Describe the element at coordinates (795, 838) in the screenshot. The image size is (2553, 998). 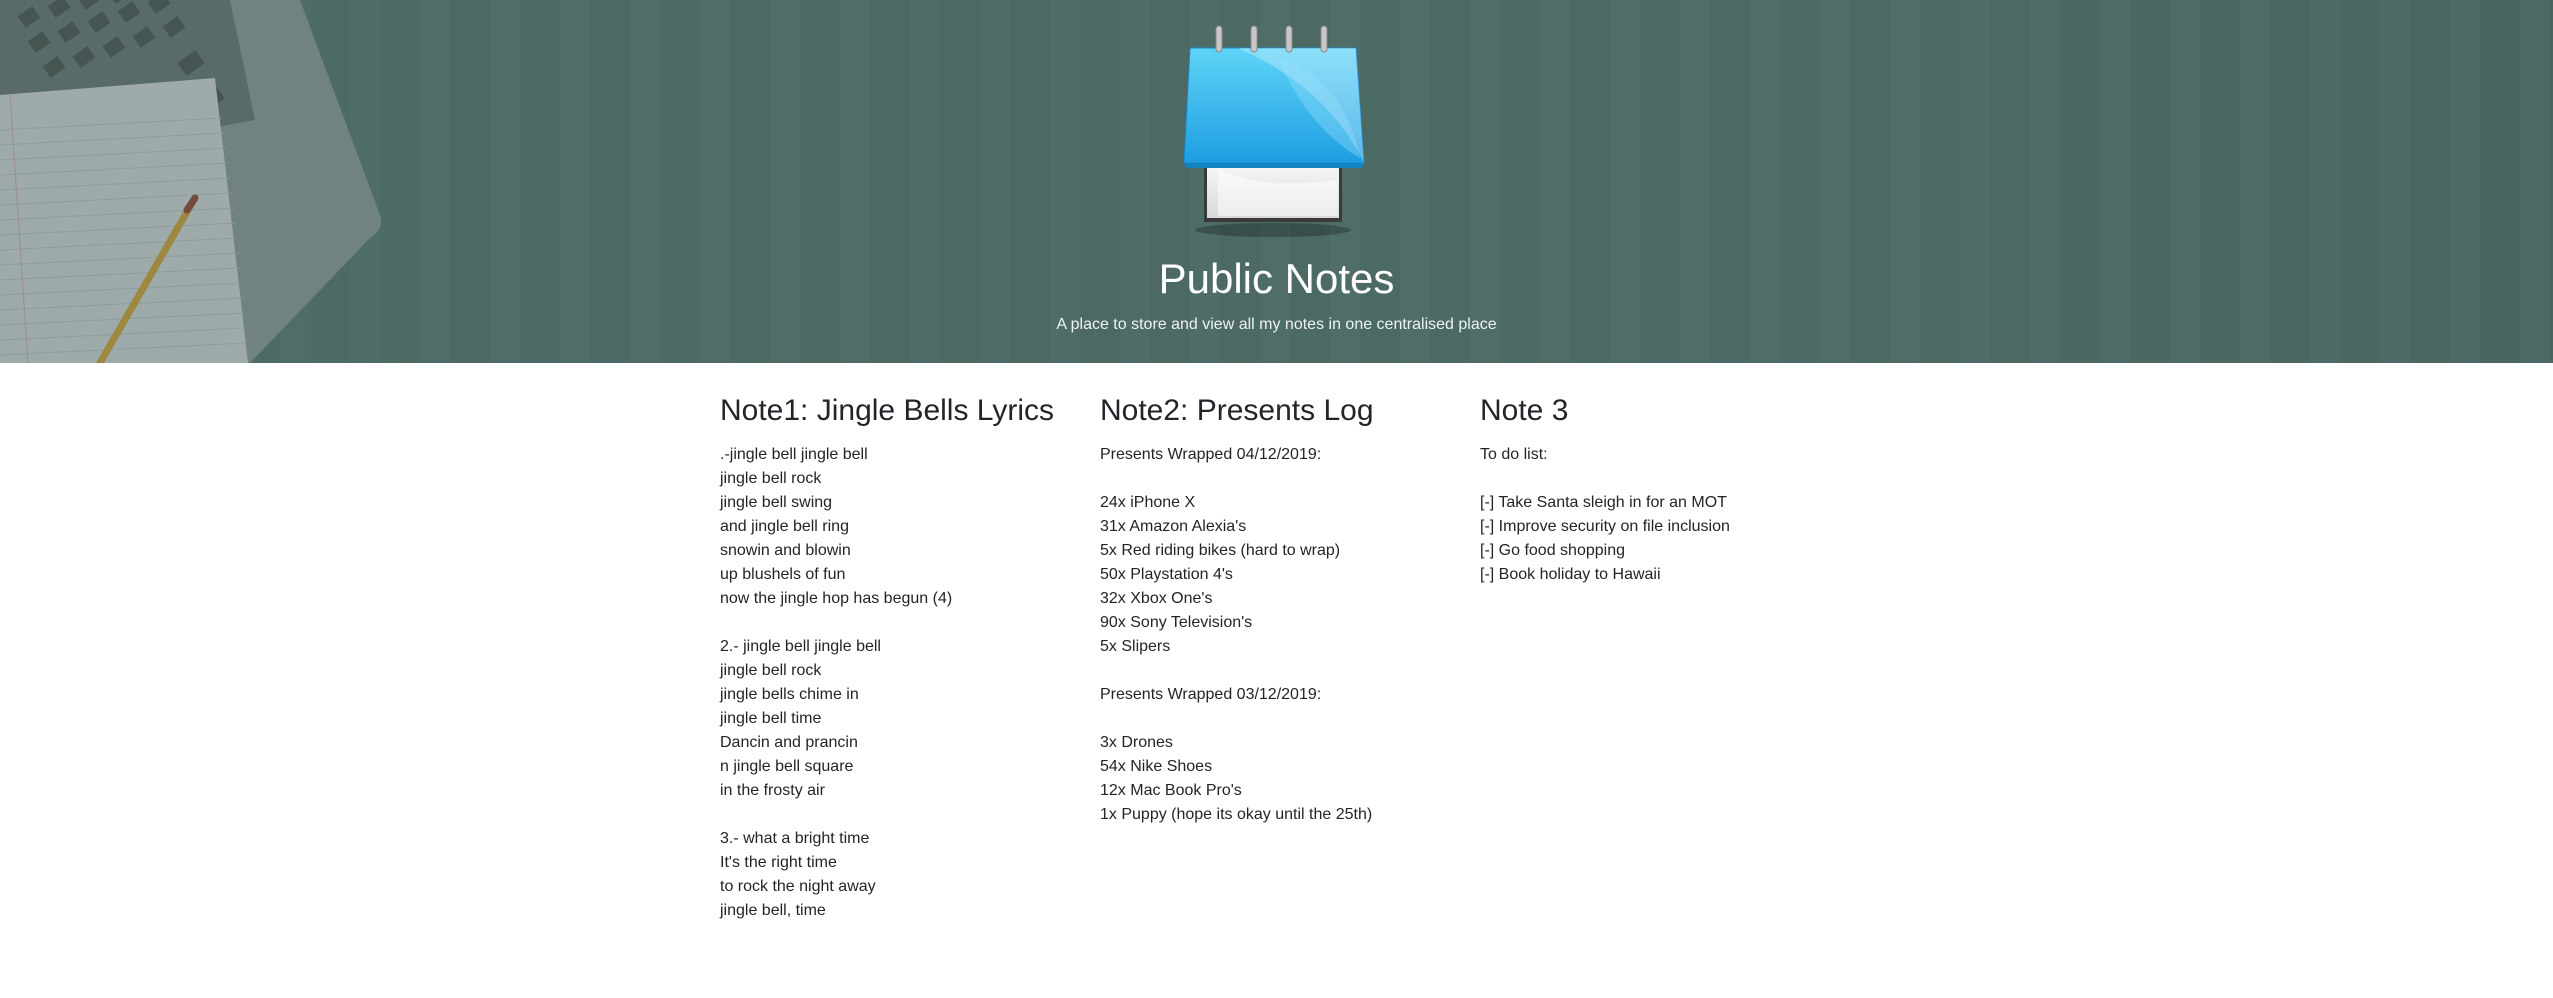
I see `note-line: 3.- what a bright time` at that location.